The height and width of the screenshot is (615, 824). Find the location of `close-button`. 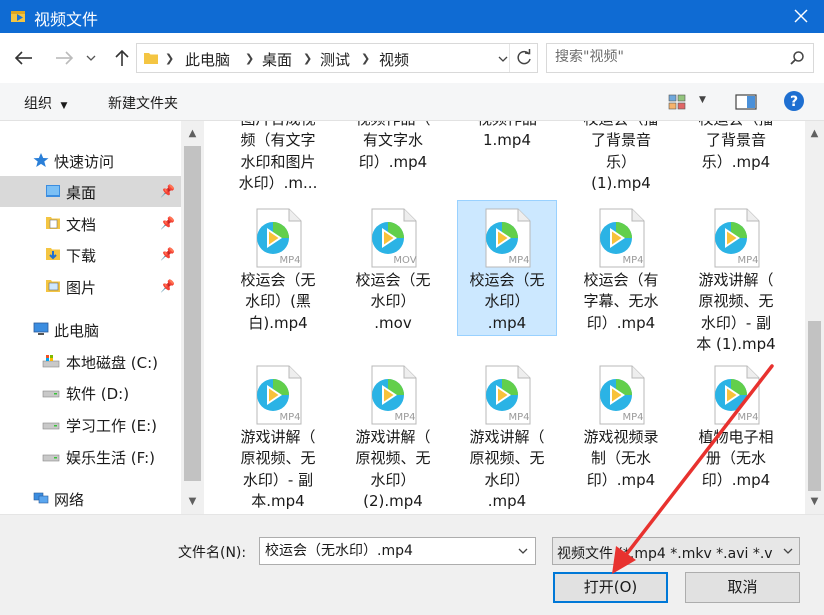

close-button is located at coordinates (801, 16).